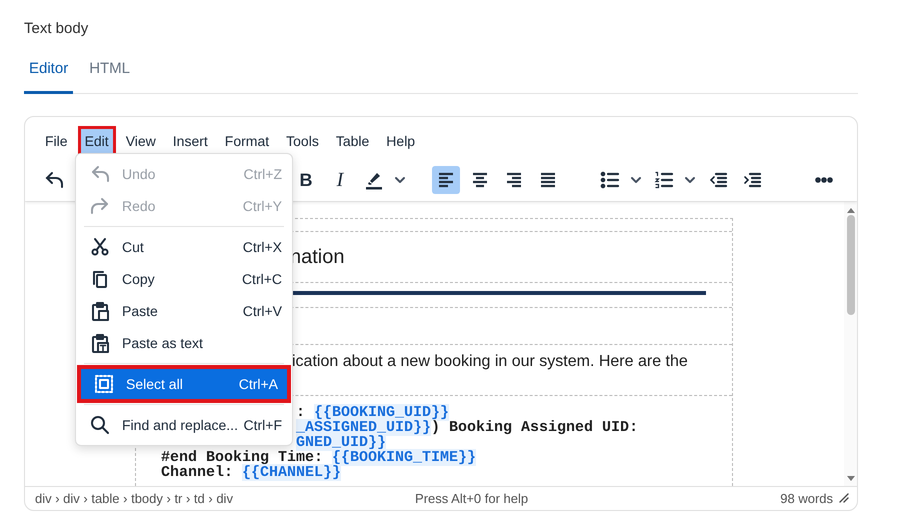 This screenshot has width=905, height=520. Describe the element at coordinates (850, 479) in the screenshot. I see `scroll-down-icon` at that location.